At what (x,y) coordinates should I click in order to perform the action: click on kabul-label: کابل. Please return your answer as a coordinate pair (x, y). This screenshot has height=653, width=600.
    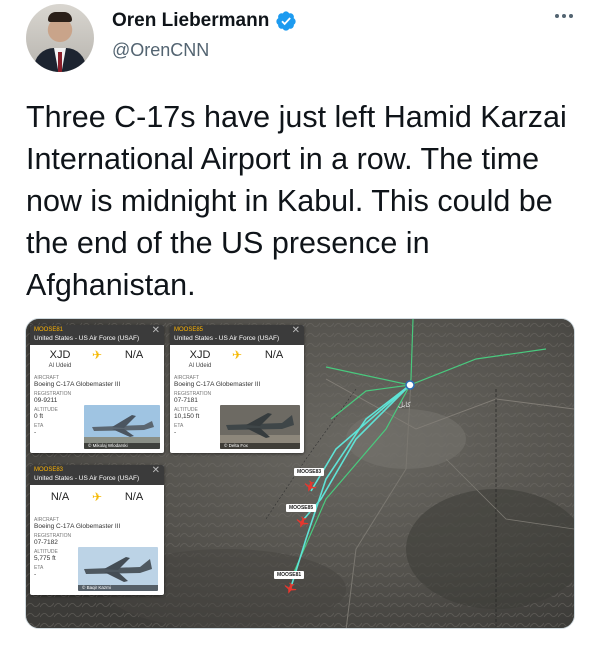
    Looking at the image, I should click on (404, 405).